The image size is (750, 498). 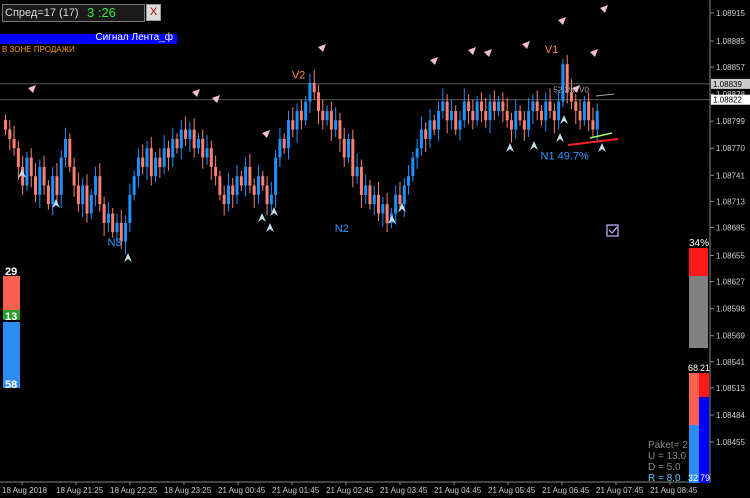 What do you see at coordinates (88, 38) in the screenshot?
I see `signal-bar: Сигнал Лента_ф` at bounding box center [88, 38].